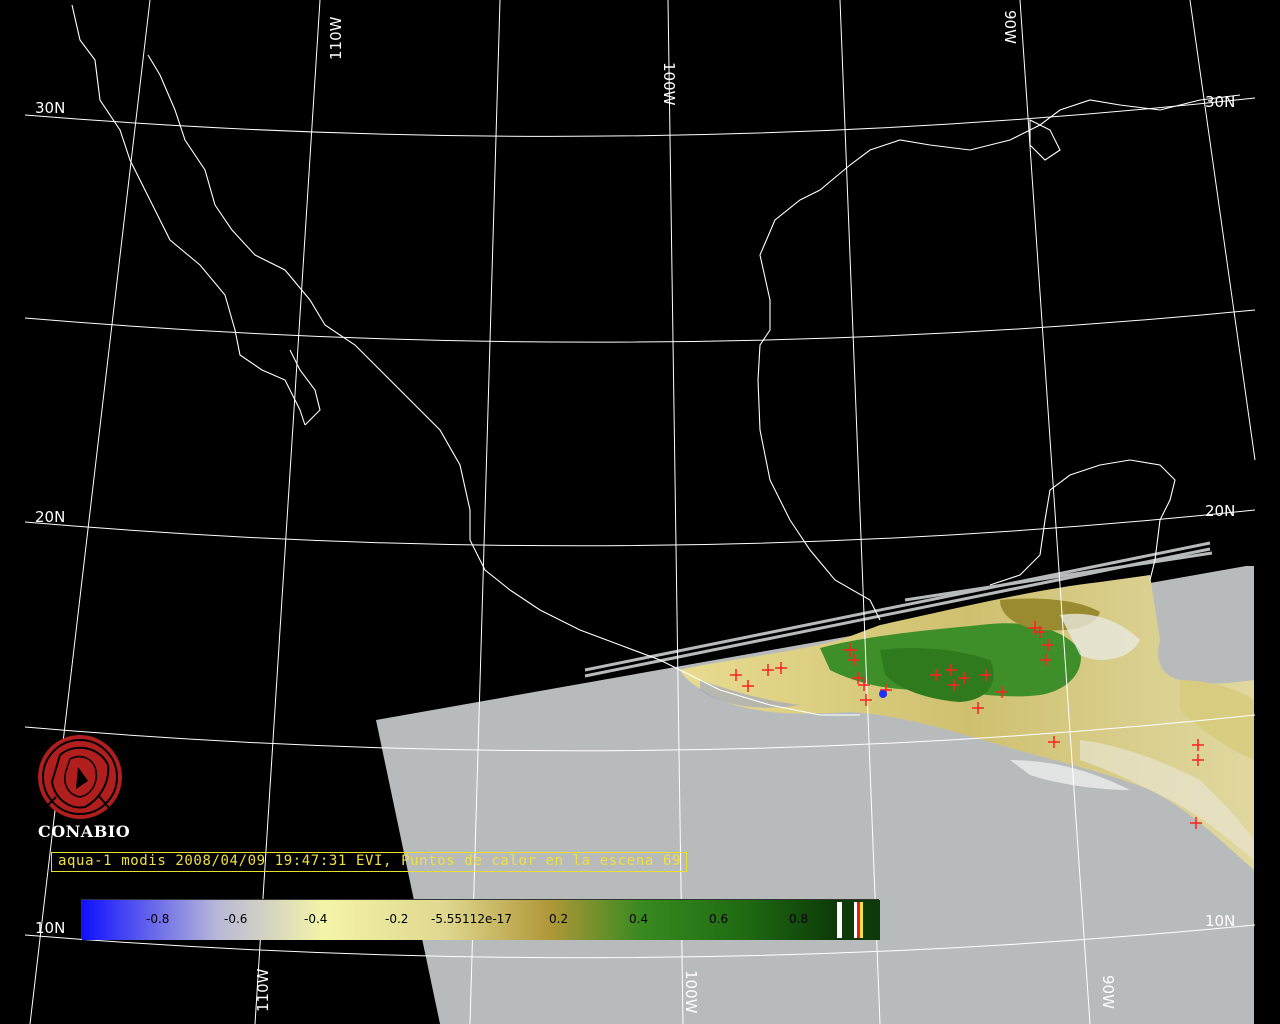  Describe the element at coordinates (397, 919) in the screenshot. I see `colorbar-tick: -0.2` at that location.